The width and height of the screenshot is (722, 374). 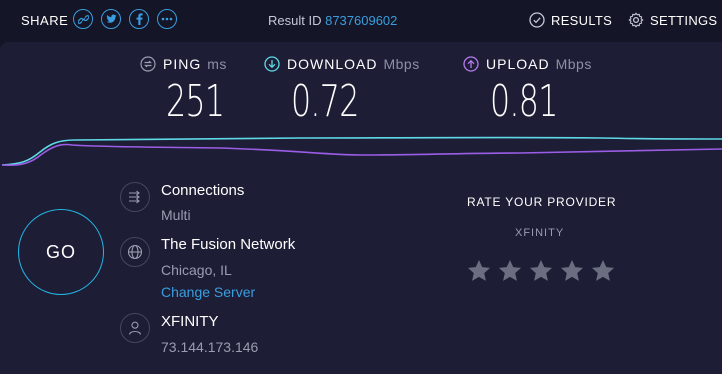 What do you see at coordinates (537, 20) in the screenshot?
I see `check-circle-icon` at bounding box center [537, 20].